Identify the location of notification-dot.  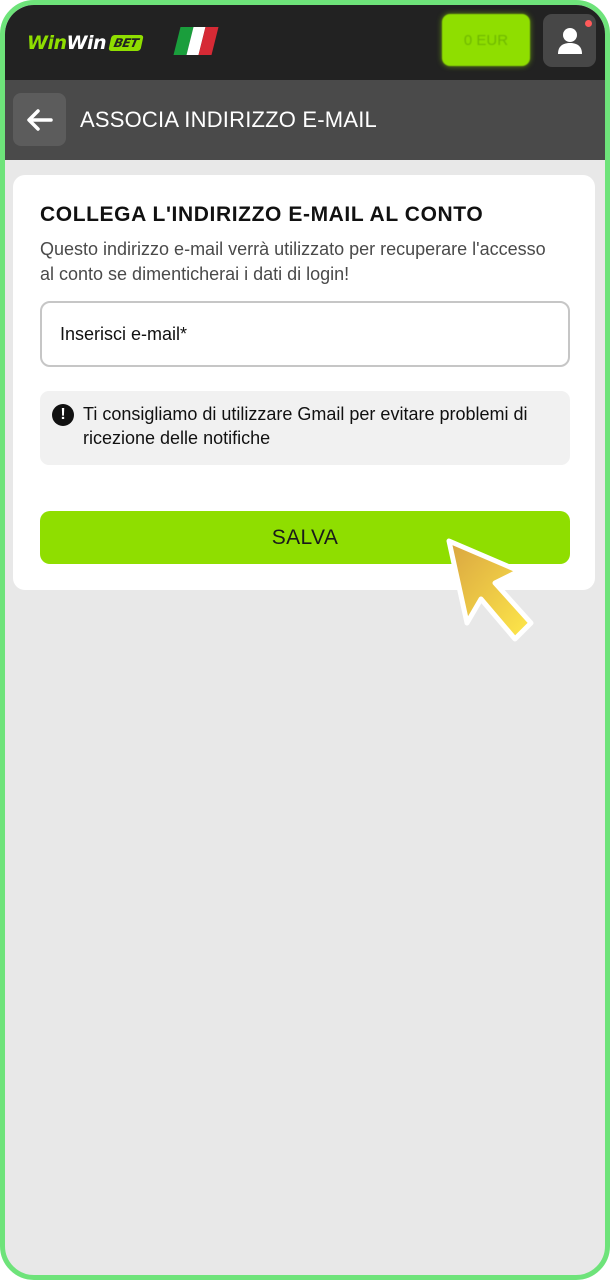
(588, 23).